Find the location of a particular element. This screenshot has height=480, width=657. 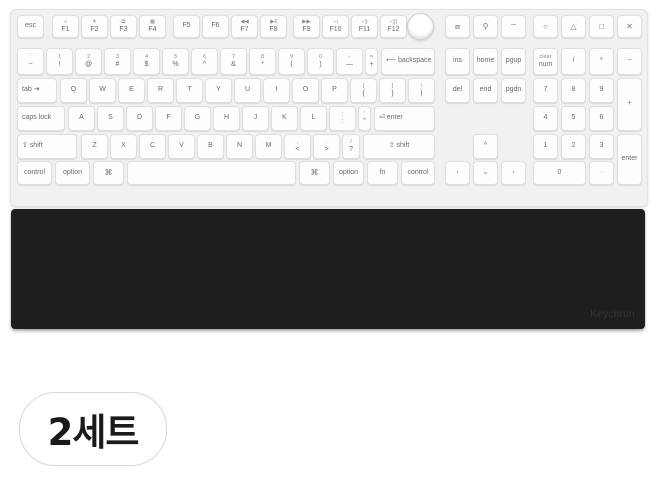

keycap: A is located at coordinates (81, 118).